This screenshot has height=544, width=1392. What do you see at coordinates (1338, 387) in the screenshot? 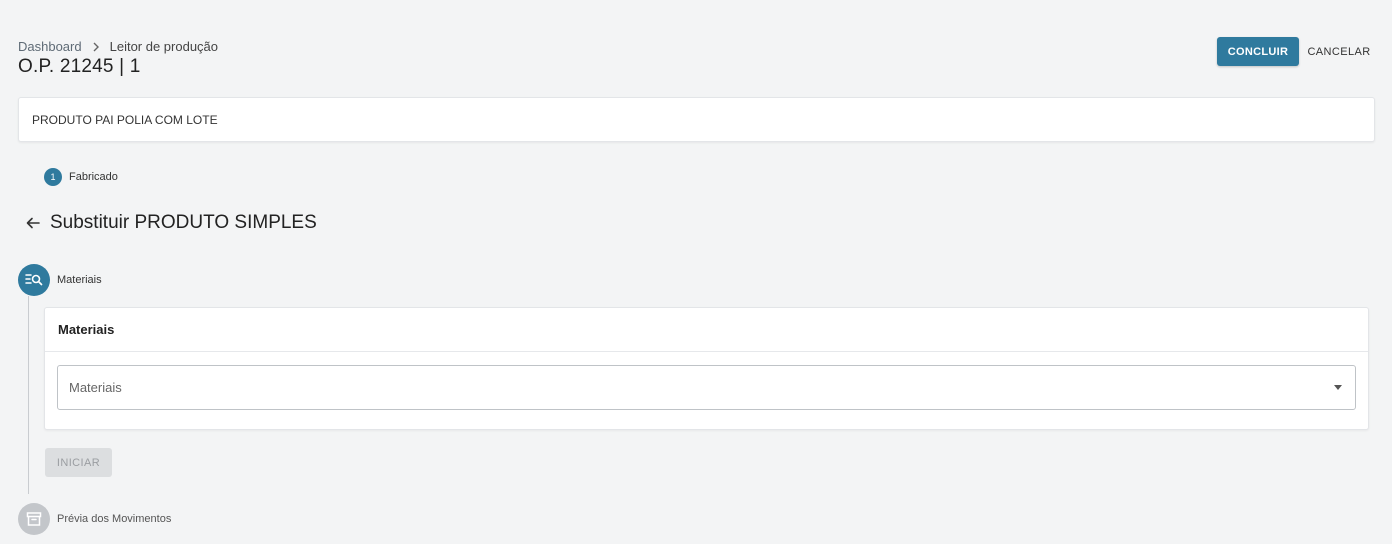
I see `caret-down-icon` at bounding box center [1338, 387].